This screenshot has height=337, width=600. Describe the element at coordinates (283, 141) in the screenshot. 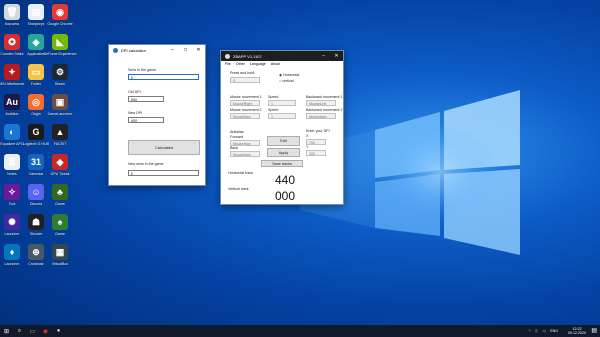

I see `edit-button: Edit` at that location.